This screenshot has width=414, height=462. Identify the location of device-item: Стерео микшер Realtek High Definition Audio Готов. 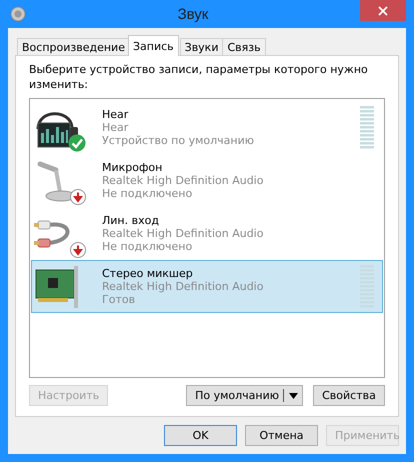
(207, 286).